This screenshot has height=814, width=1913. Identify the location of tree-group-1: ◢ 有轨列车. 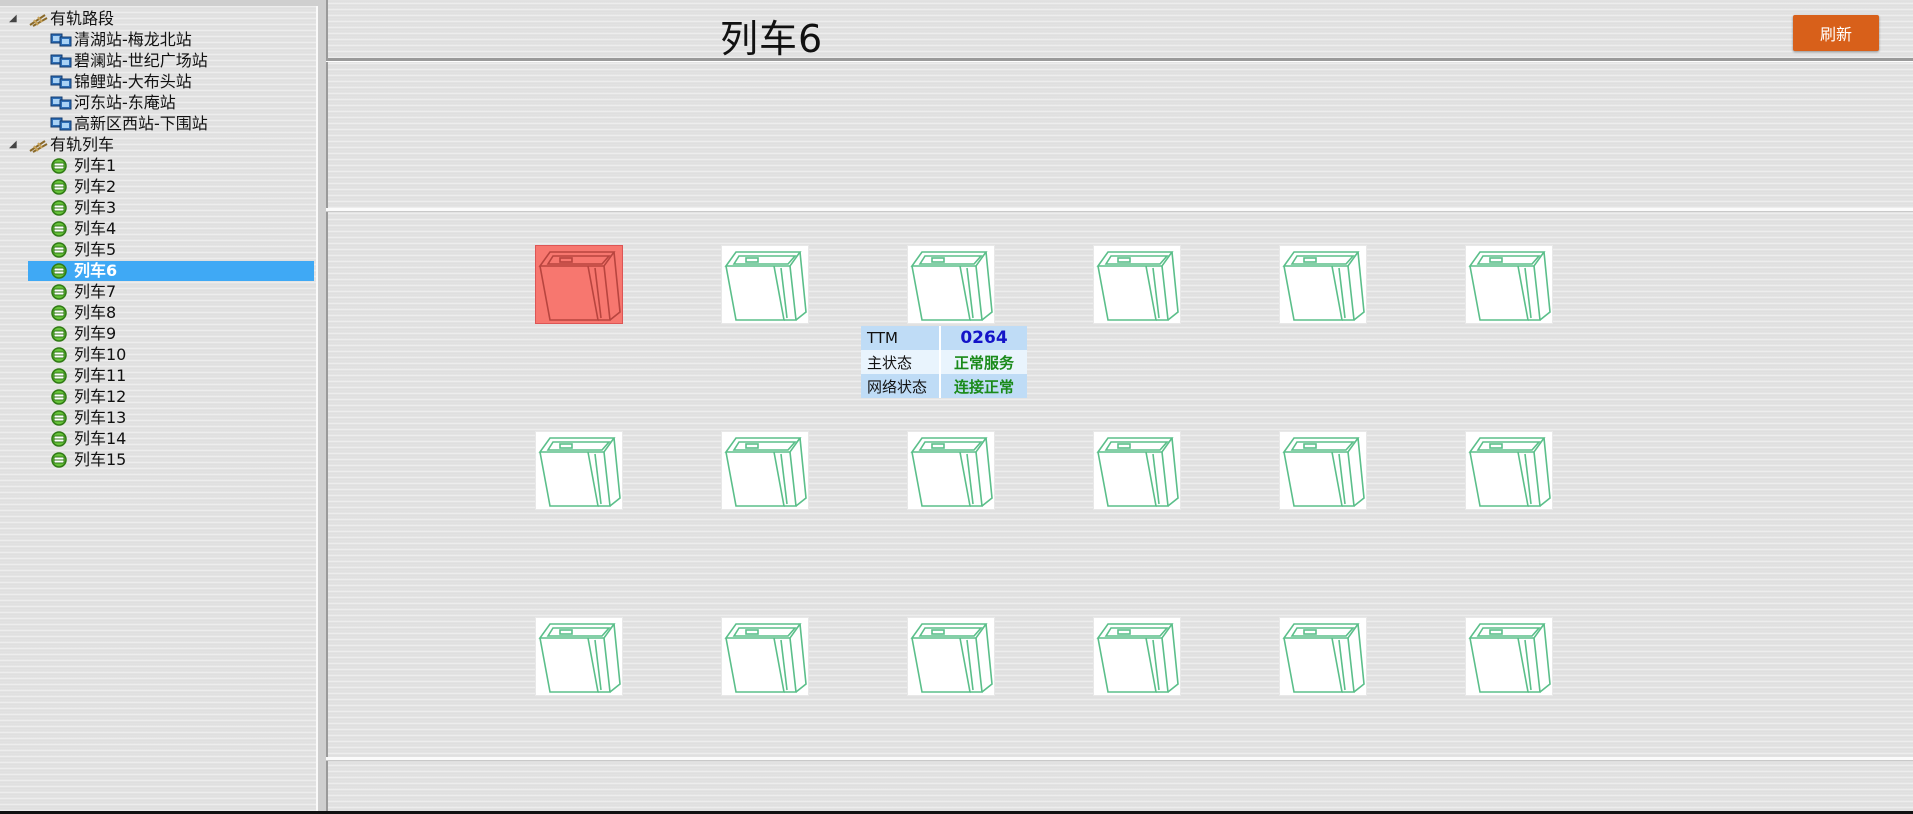
(159, 144).